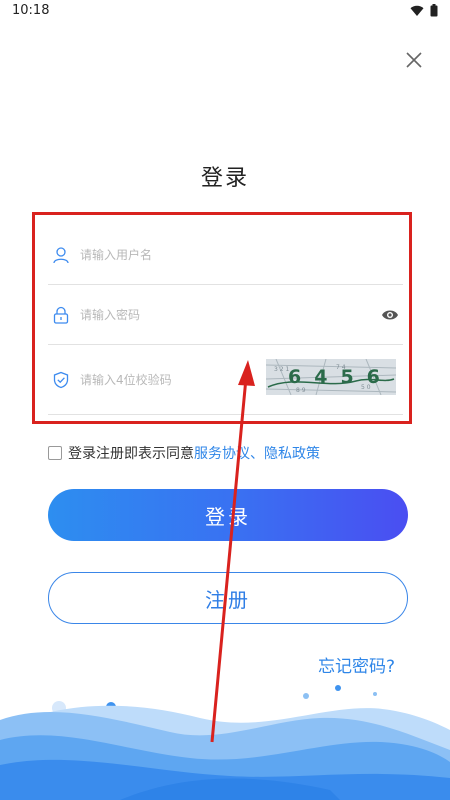 This screenshot has width=450, height=800. I want to click on username-input, so click(180, 254).